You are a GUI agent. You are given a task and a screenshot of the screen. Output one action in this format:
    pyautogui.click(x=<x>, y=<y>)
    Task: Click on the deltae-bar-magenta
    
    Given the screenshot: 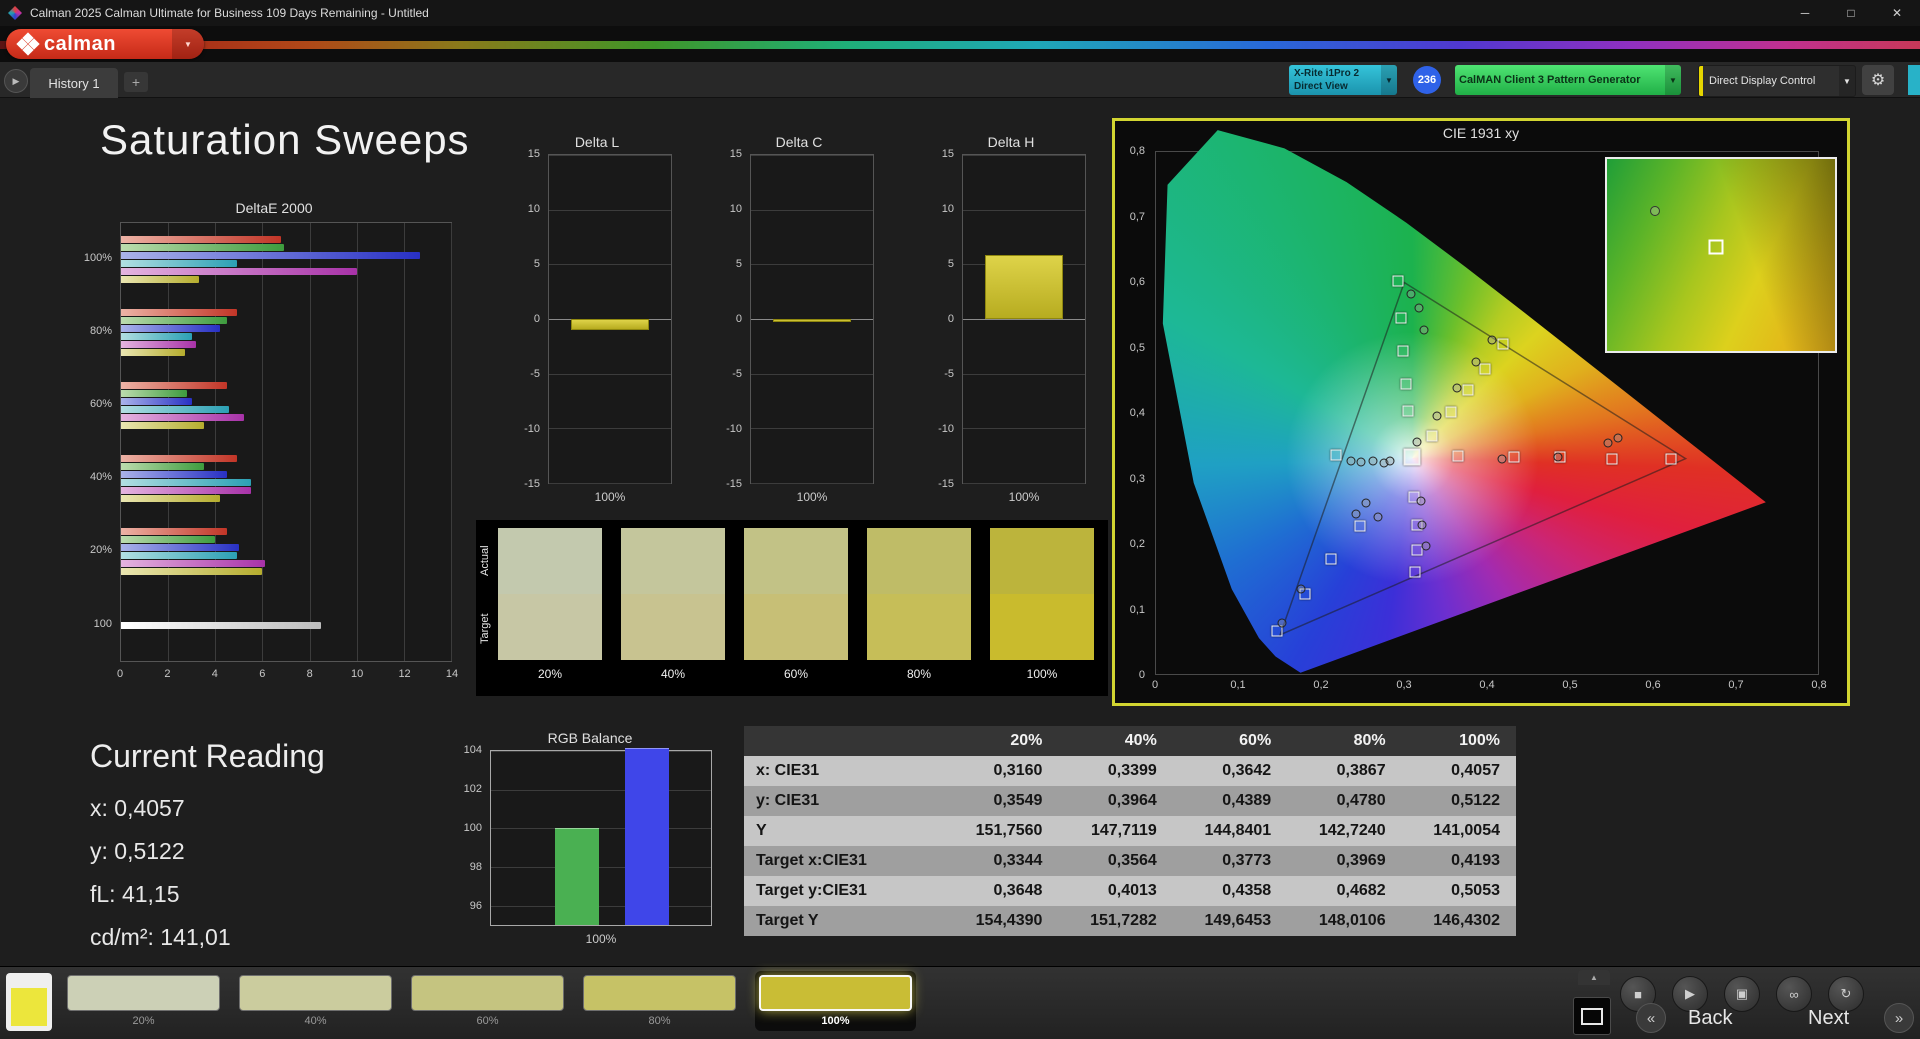 What is the action you would take?
    pyautogui.click(x=239, y=271)
    